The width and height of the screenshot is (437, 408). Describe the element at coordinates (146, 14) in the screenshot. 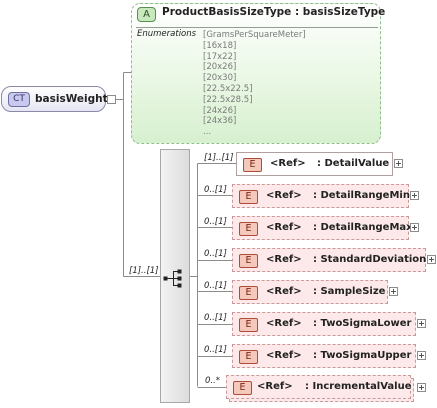

I see `attribute-badge: A` at that location.